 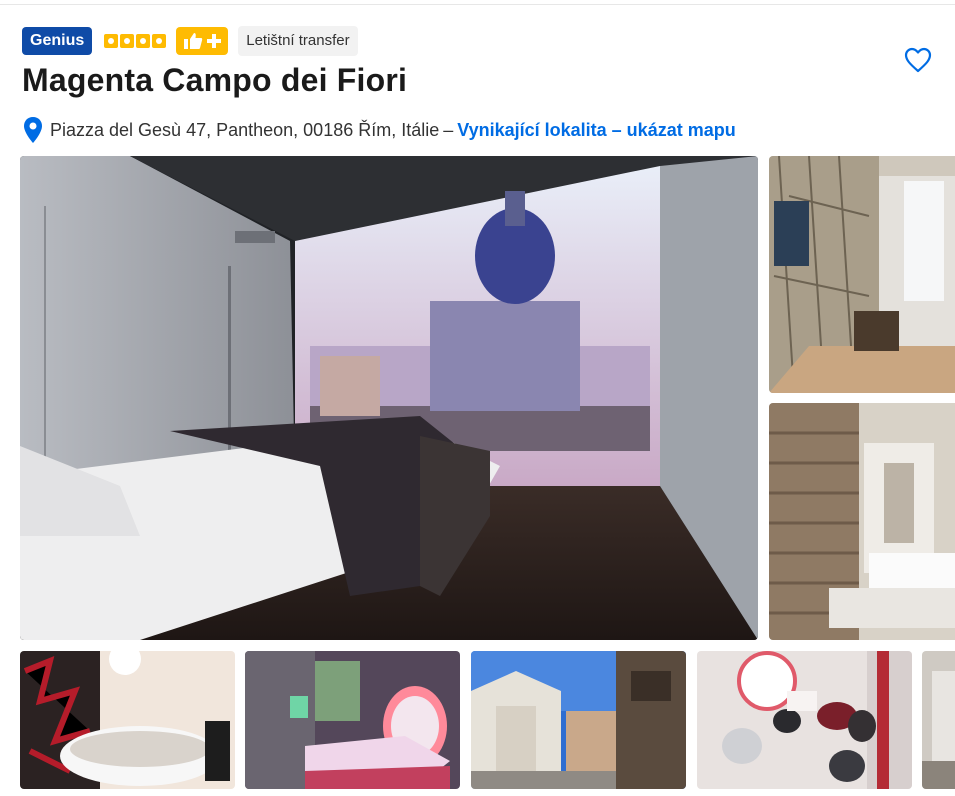 I want to click on favorite-button, so click(x=918, y=60).